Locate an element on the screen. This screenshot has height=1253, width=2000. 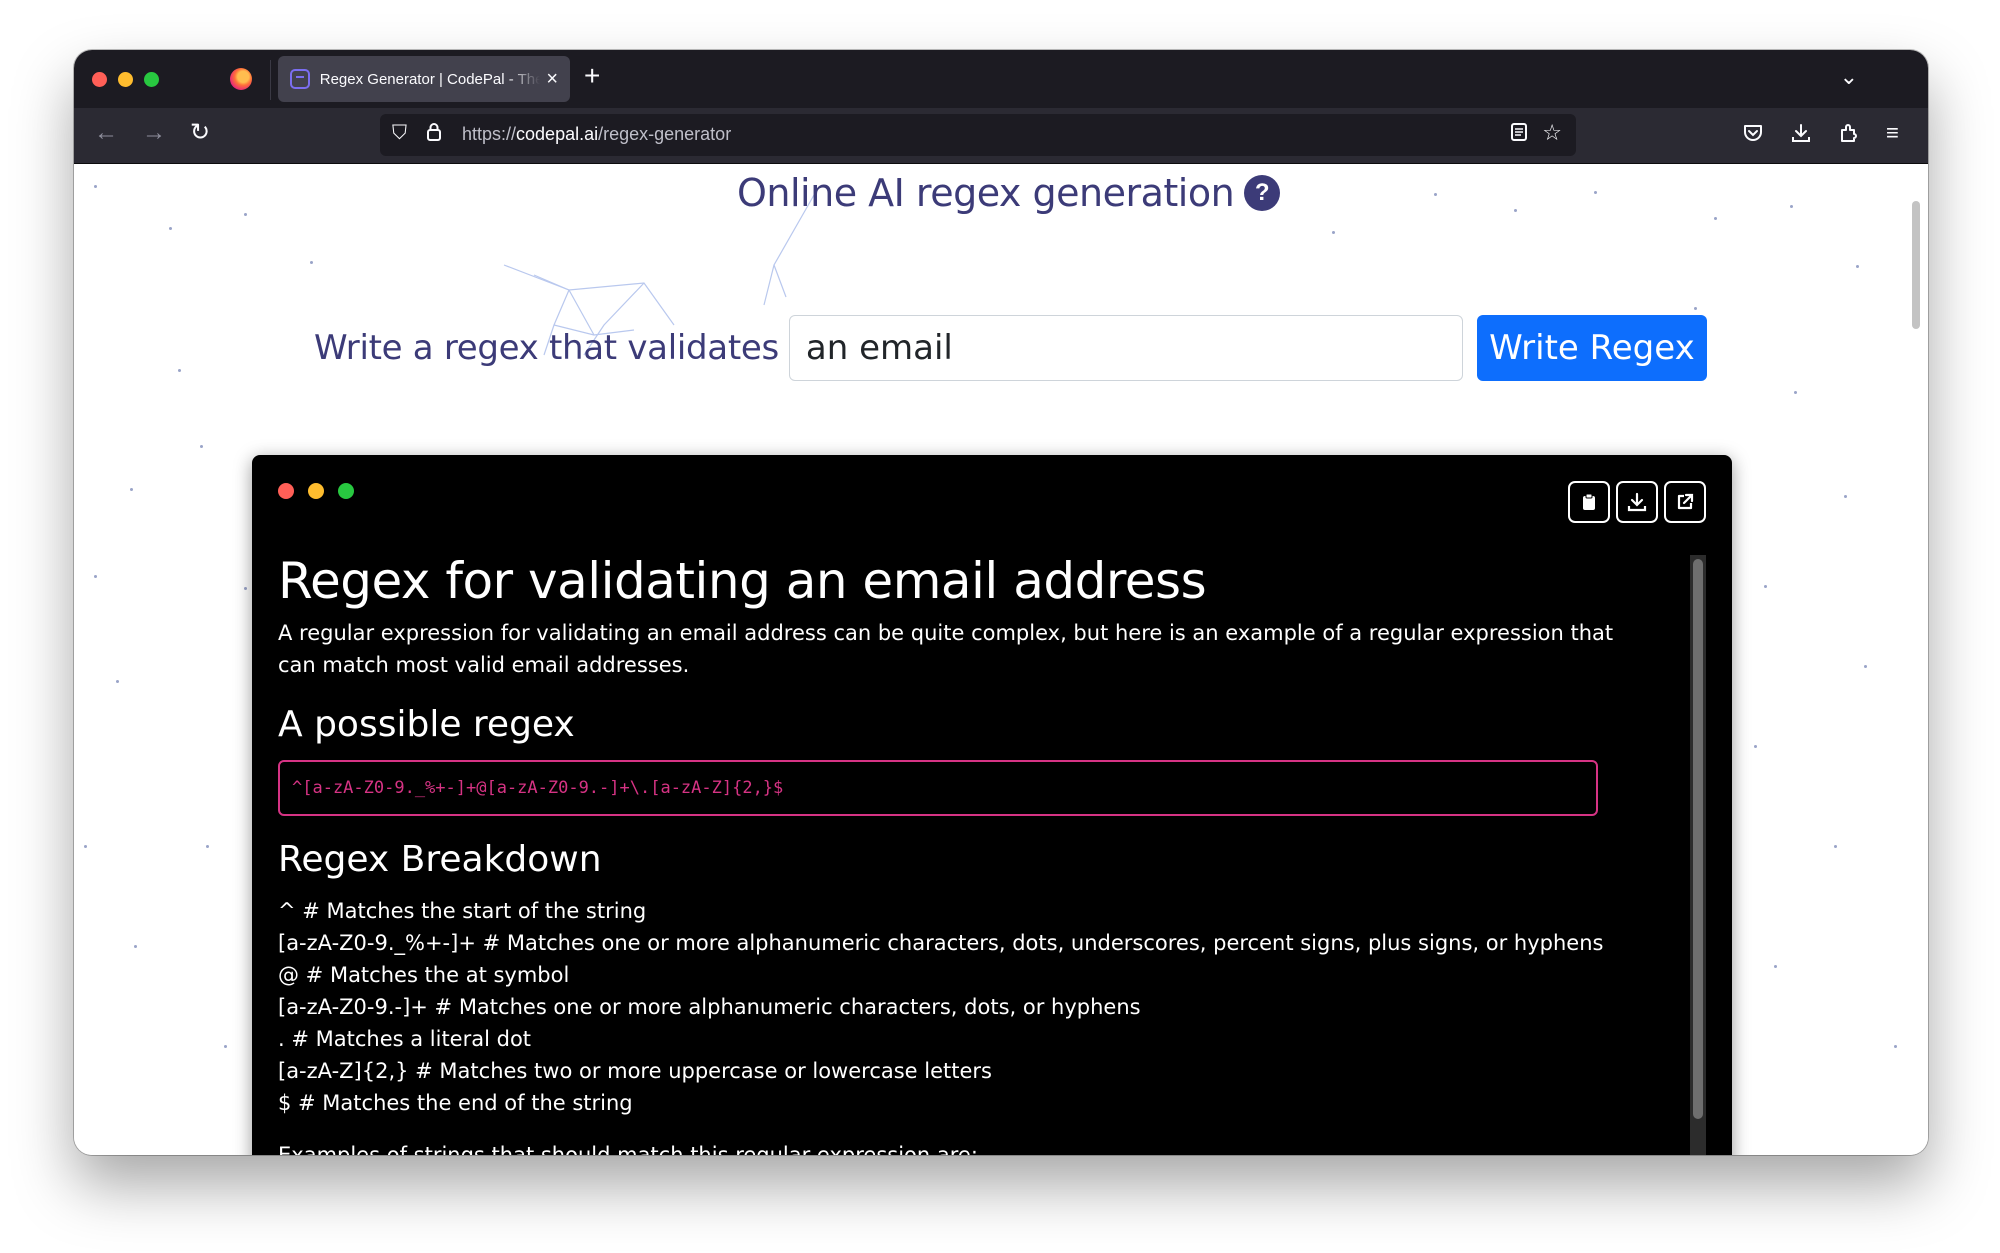
reader-view-icon is located at coordinates (1519, 135).